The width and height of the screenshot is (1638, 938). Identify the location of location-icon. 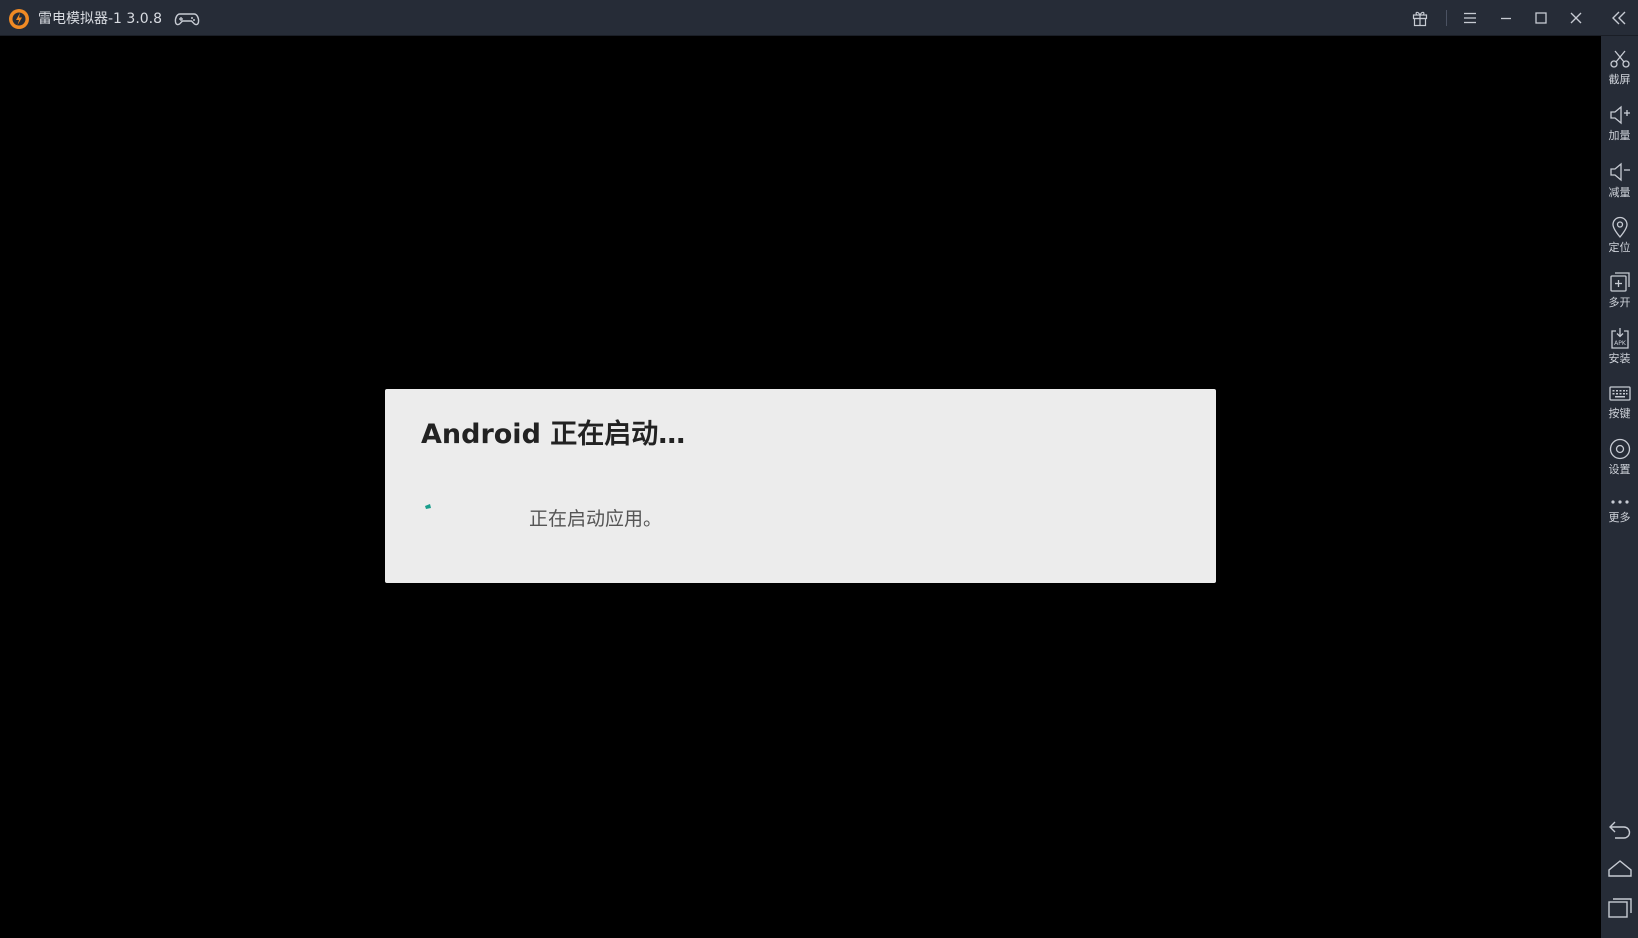
(1620, 227).